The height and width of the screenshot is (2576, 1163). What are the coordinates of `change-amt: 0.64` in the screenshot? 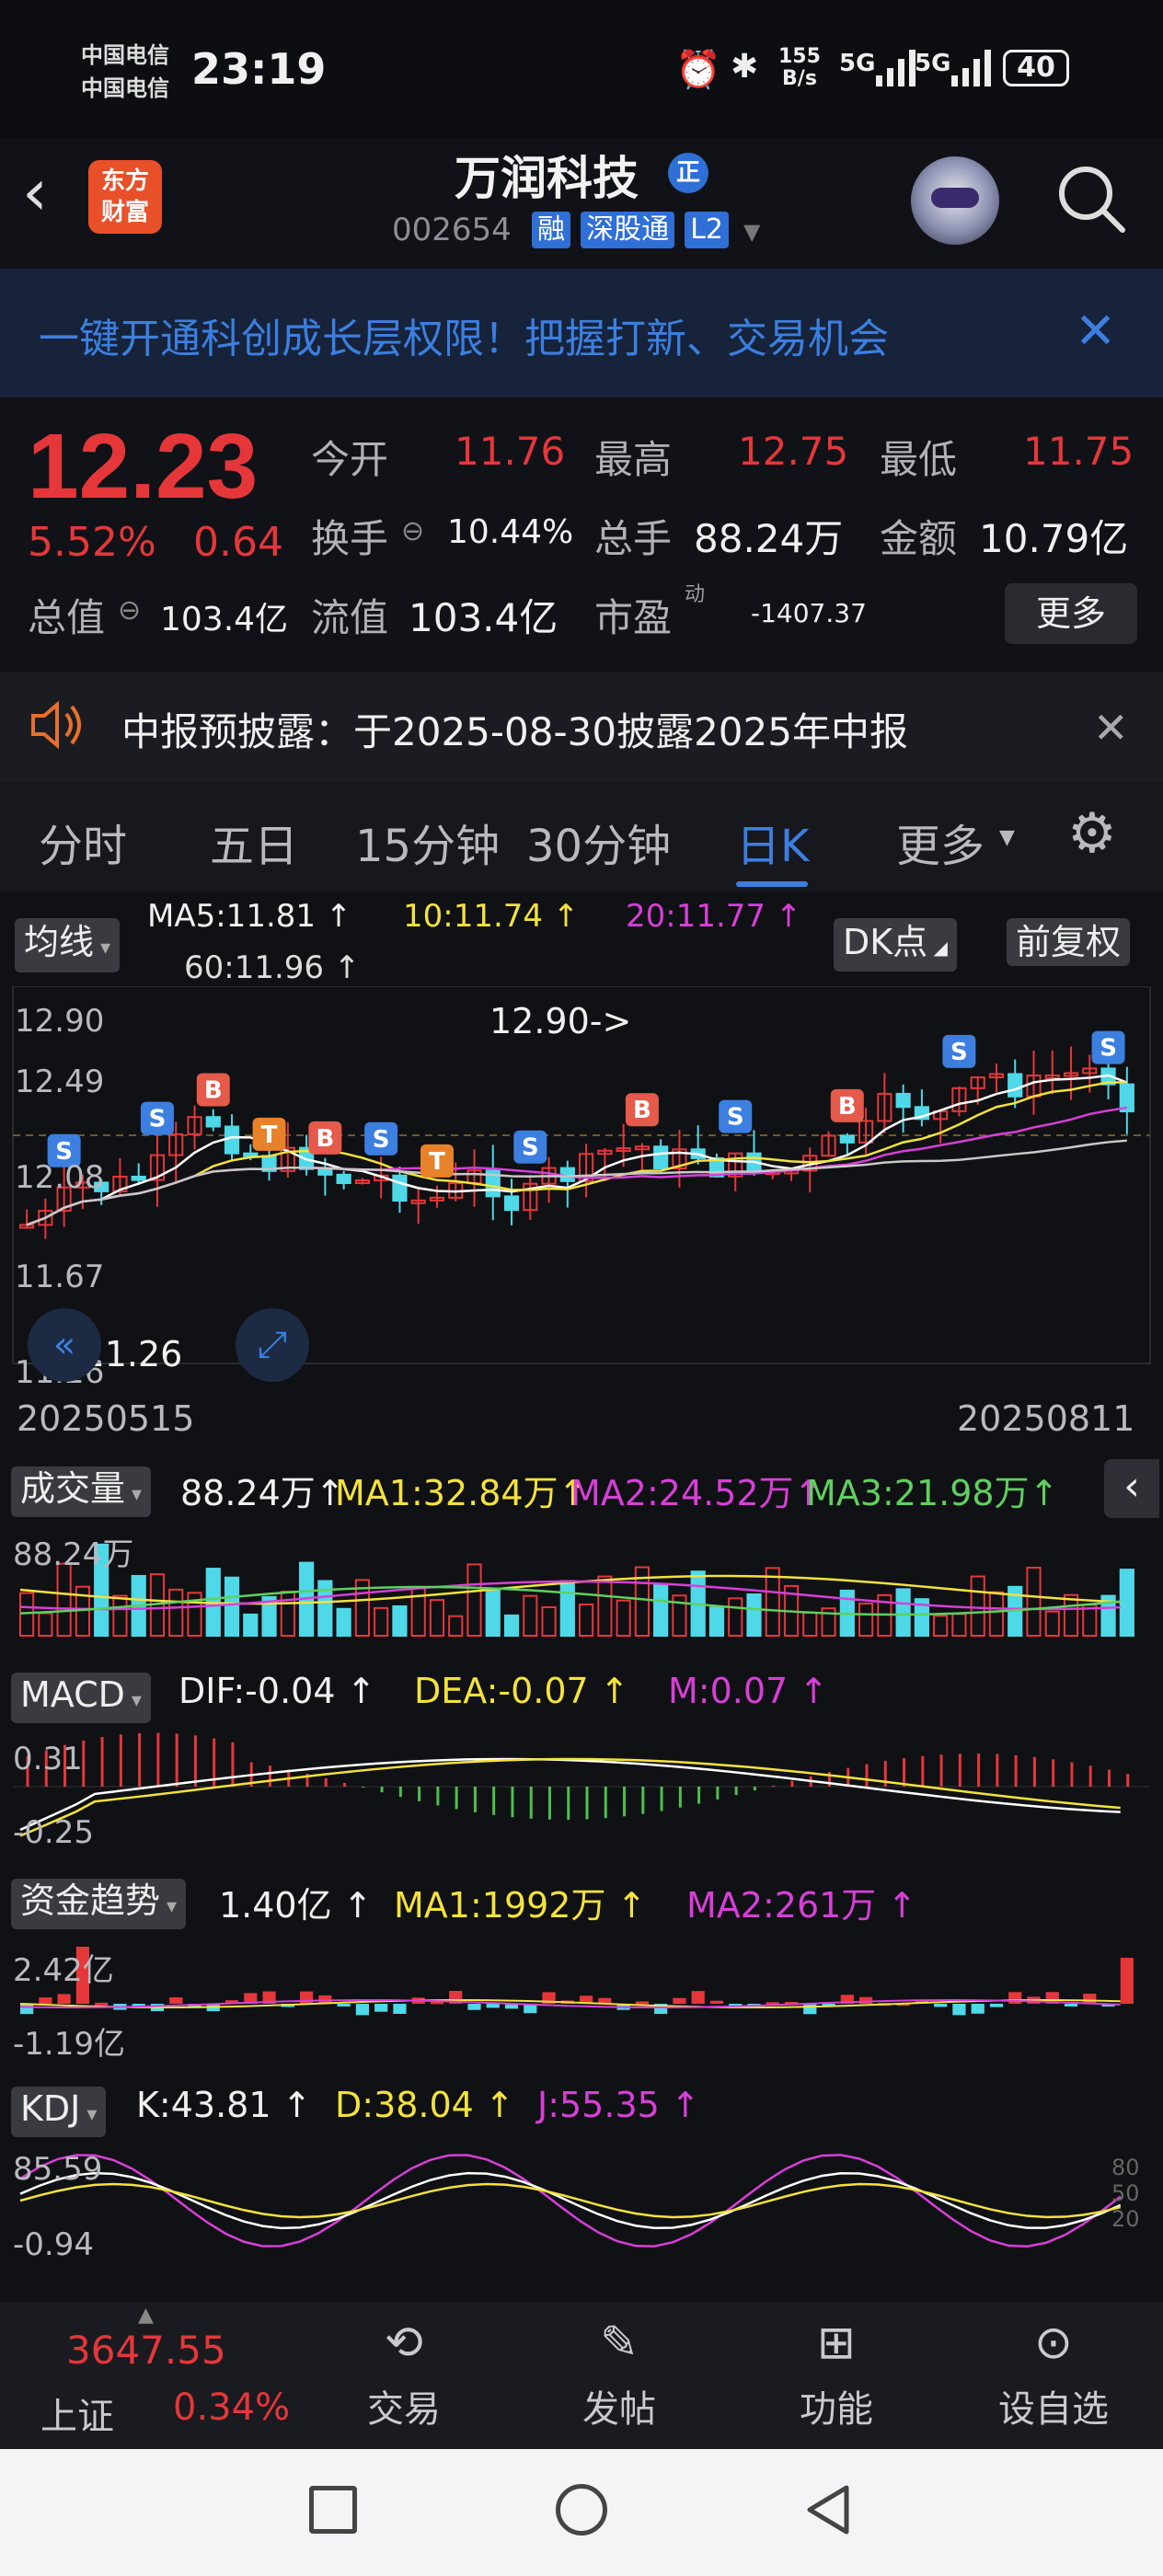 It's located at (238, 542).